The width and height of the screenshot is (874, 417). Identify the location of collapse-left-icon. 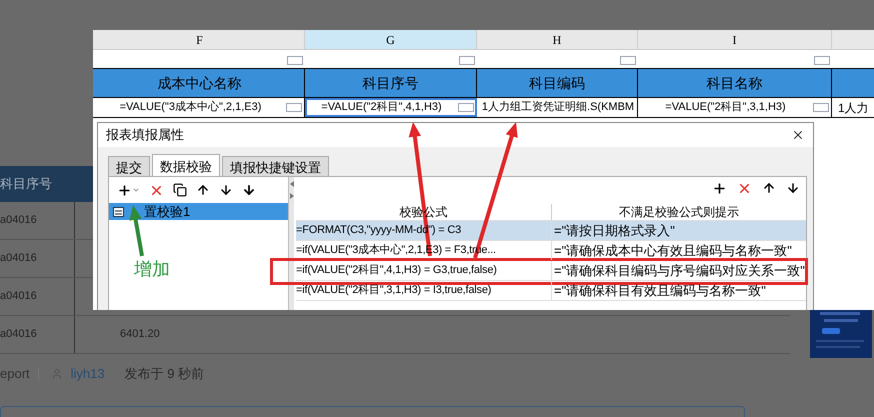
(292, 184).